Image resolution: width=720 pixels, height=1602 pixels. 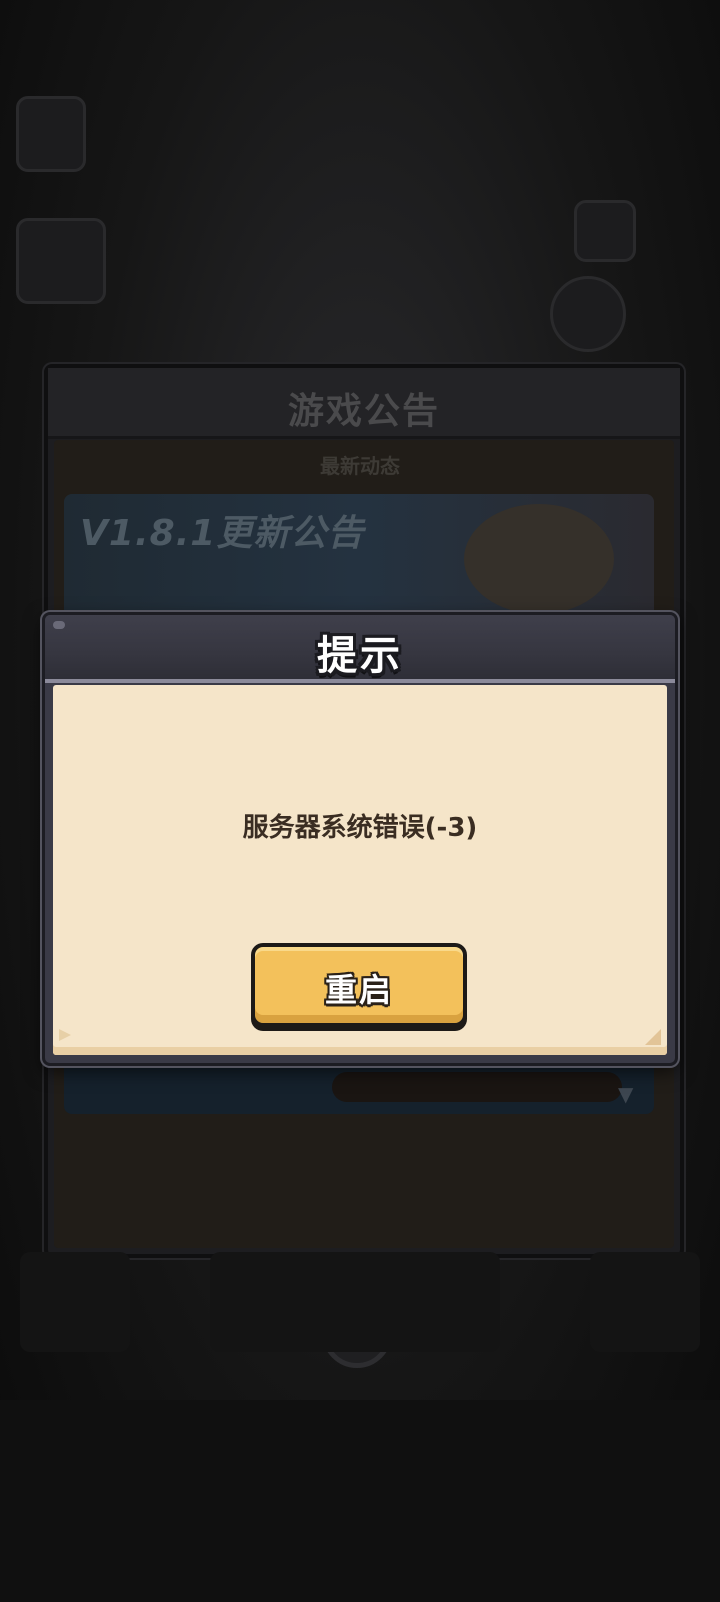 I want to click on settings-button-shape, so click(x=588, y=314).